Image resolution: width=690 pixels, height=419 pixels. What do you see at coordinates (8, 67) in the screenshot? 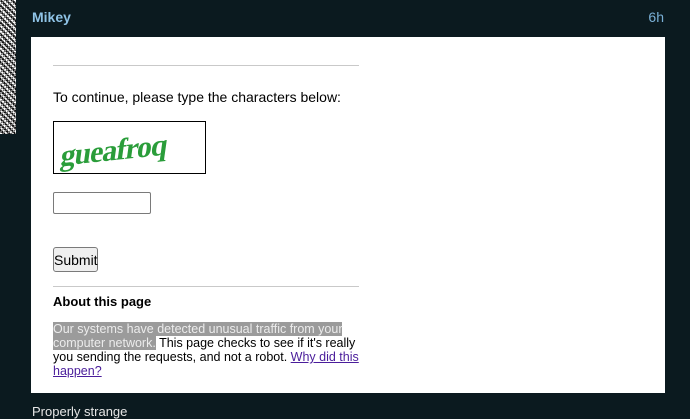
I see `avatar` at bounding box center [8, 67].